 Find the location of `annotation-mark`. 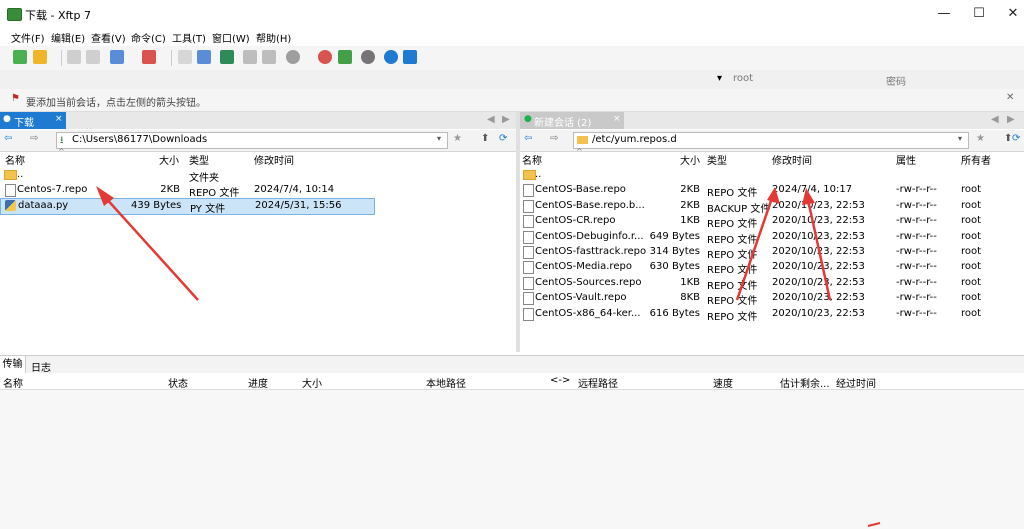

annotation-mark is located at coordinates (874, 524).